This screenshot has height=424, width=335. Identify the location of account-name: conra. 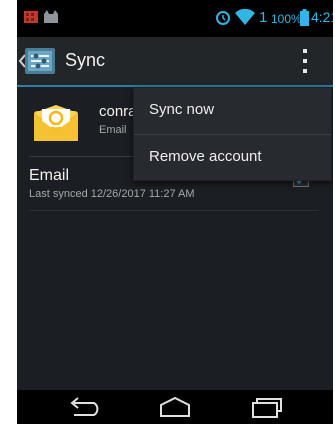
(118, 111).